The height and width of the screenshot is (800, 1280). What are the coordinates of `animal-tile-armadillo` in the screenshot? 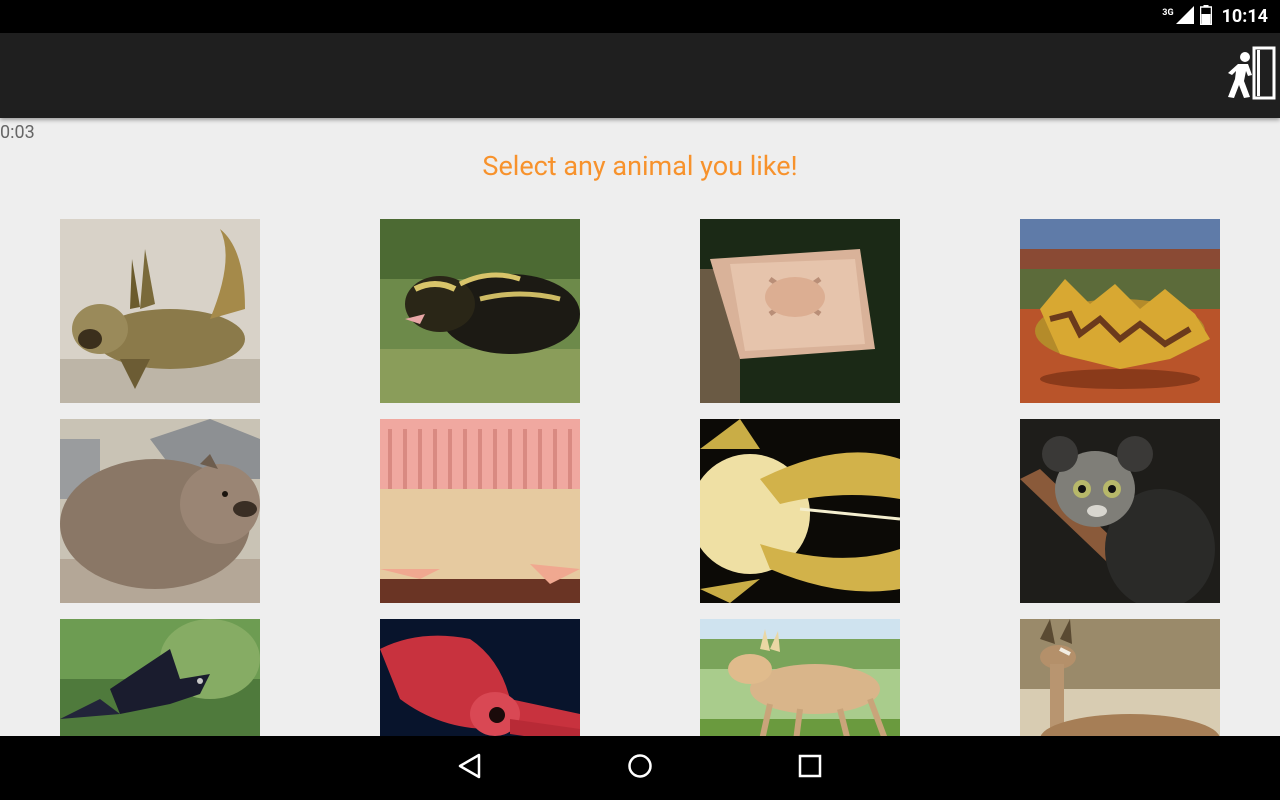 It's located at (480, 511).